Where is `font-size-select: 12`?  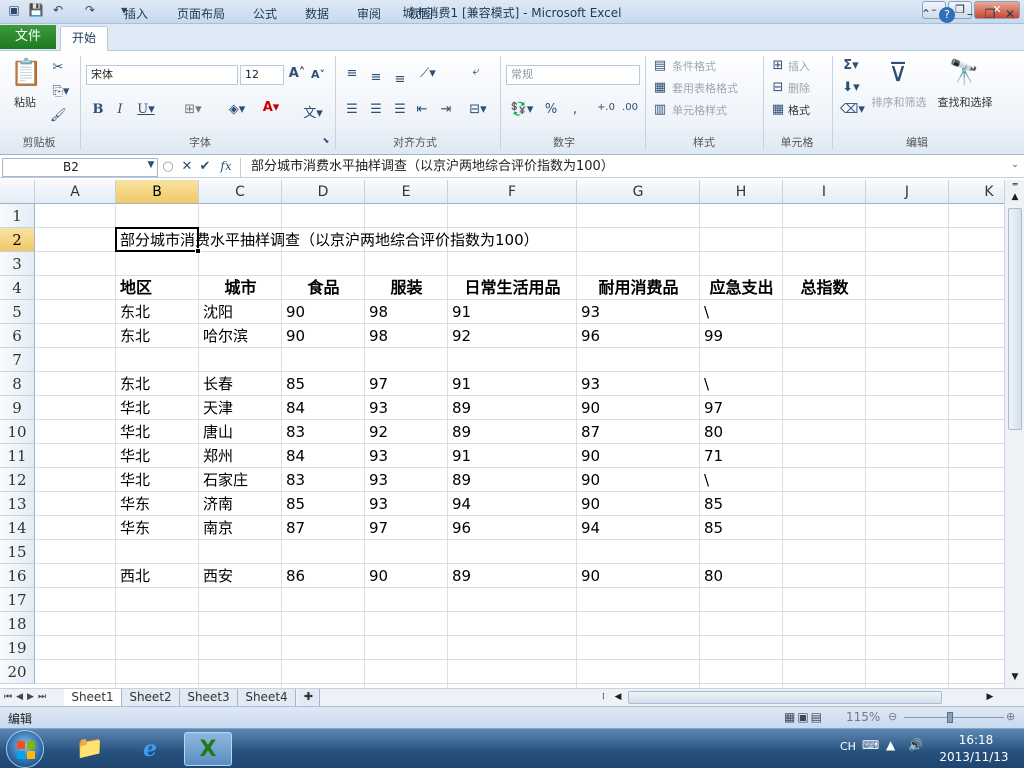 font-size-select: 12 is located at coordinates (262, 75).